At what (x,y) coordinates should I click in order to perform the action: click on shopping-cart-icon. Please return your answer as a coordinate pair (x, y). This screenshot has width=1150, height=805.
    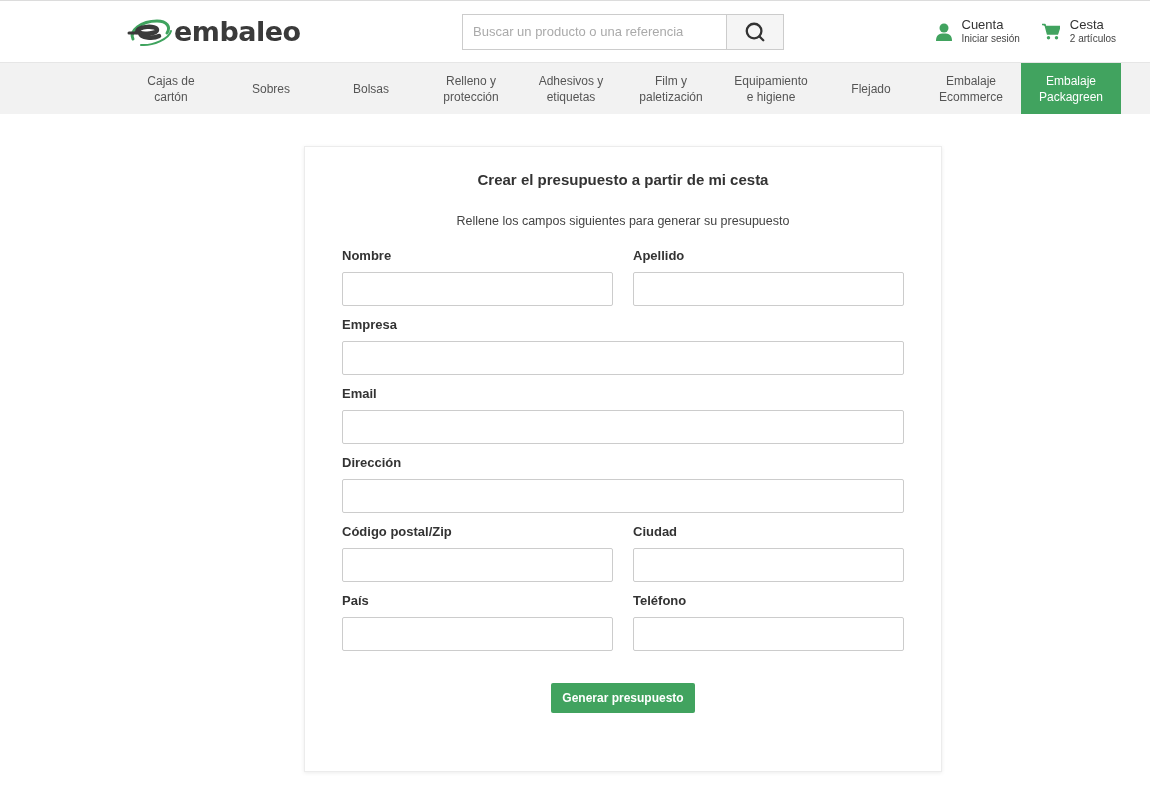
    Looking at the image, I should click on (1050, 31).